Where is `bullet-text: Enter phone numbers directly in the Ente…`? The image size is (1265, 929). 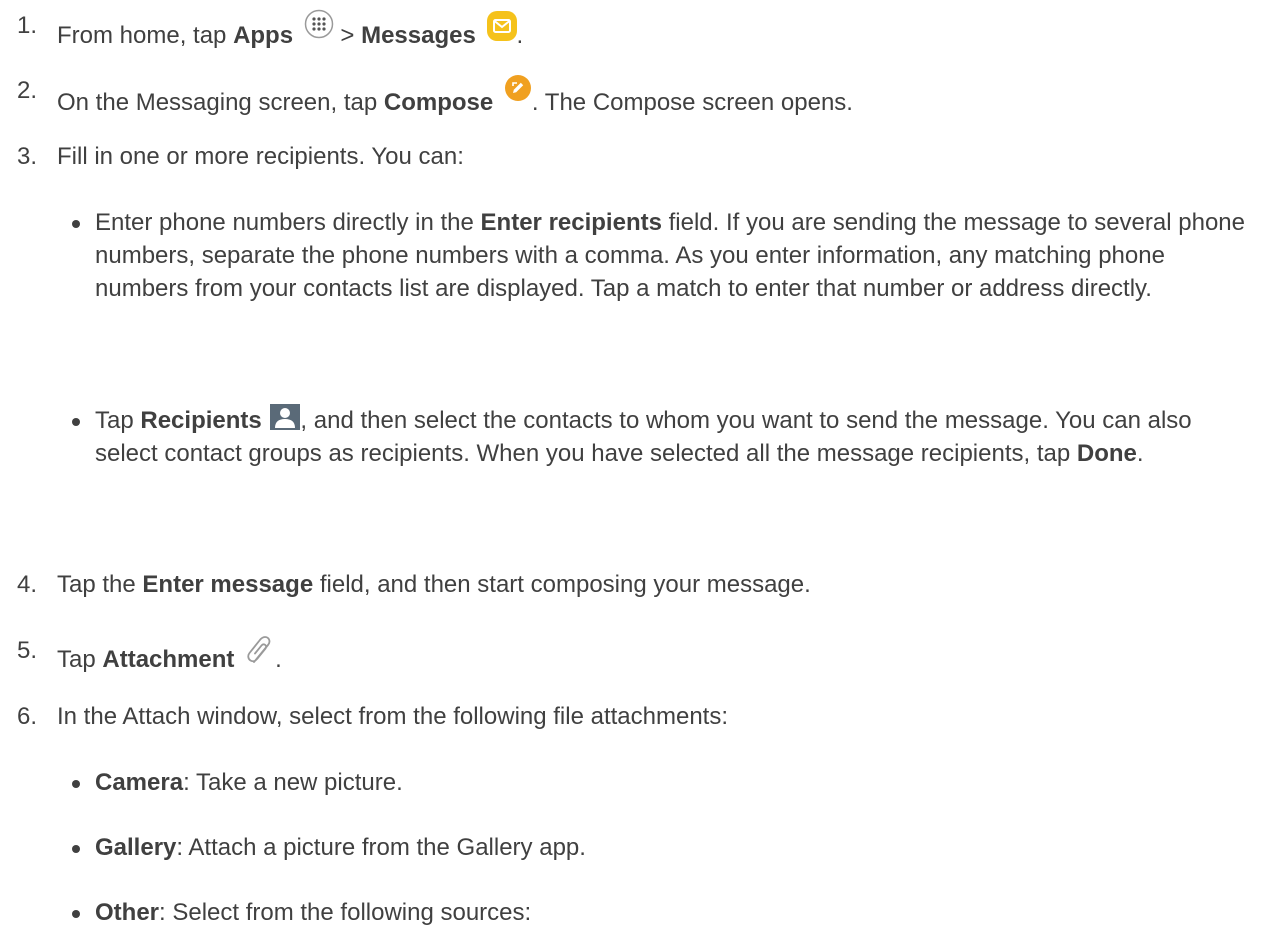 bullet-text: Enter phone numbers directly in the Ente… is located at coordinates (670, 255).